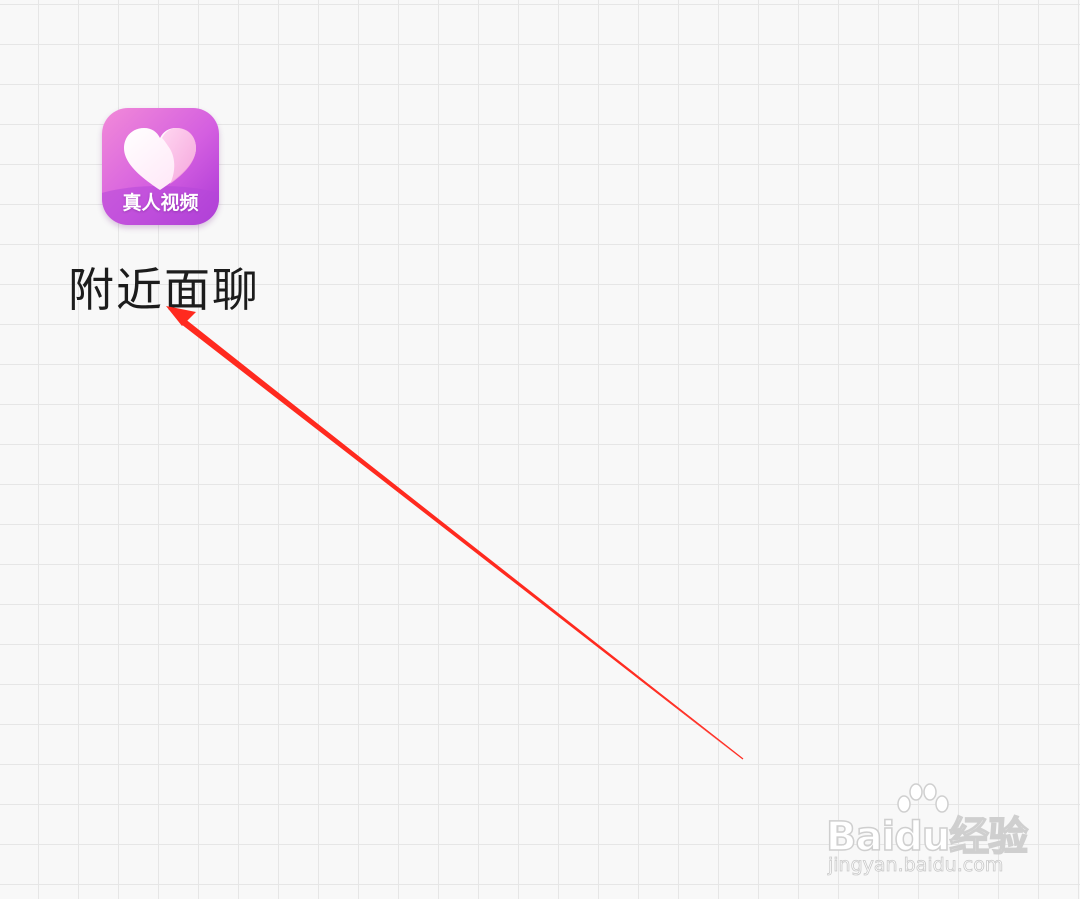 The width and height of the screenshot is (1080, 899). Describe the element at coordinates (164, 287) in the screenshot. I see `app-label: 附近面聊` at that location.